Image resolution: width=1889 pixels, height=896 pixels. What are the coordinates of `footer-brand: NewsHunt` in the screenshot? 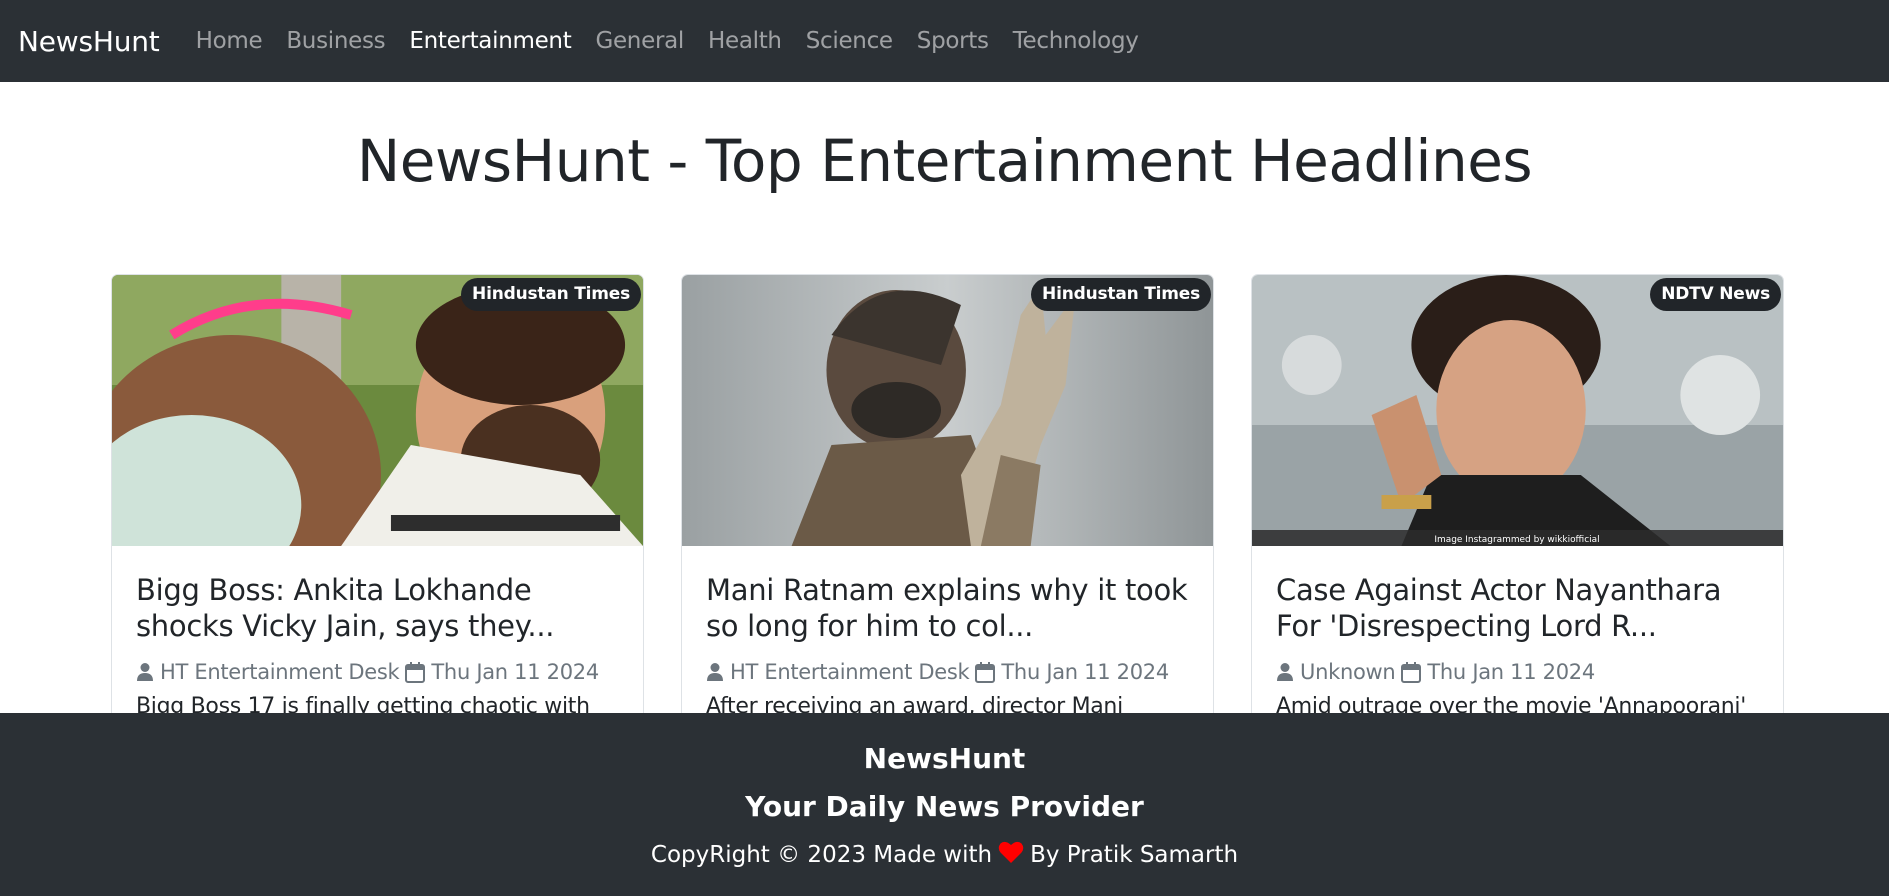 It's located at (944, 758).